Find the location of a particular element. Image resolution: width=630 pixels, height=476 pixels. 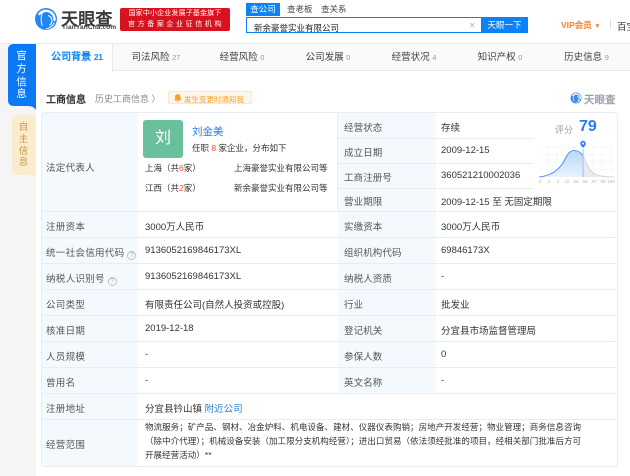

svg-text: 3 is located at coordinates (558, 181).